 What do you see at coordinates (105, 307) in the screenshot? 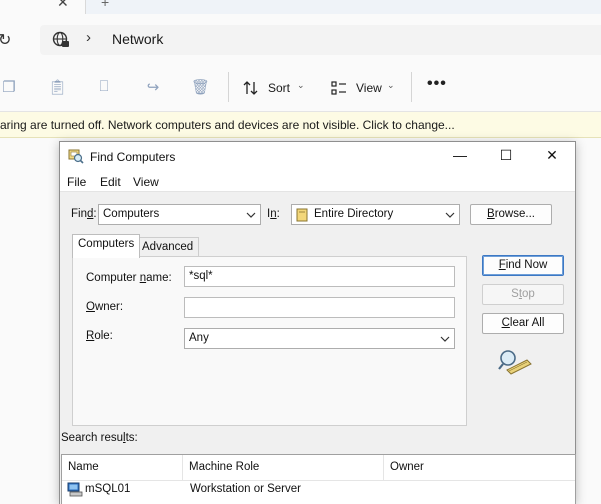
I see `owner-label: Owner:` at bounding box center [105, 307].